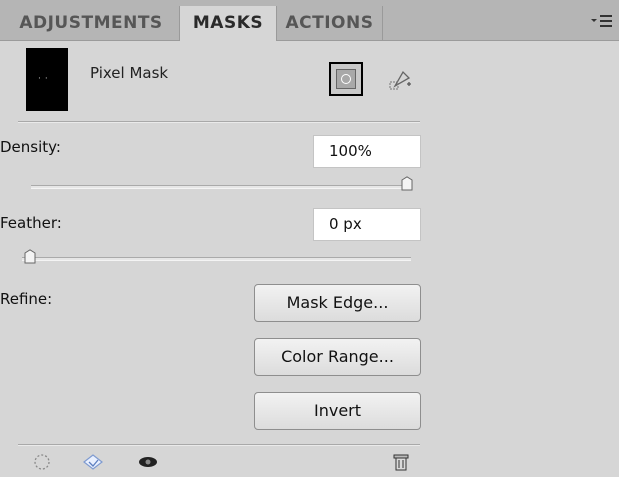 This screenshot has width=619, height=477. I want to click on tab-masks: MASKS, so click(228, 23).